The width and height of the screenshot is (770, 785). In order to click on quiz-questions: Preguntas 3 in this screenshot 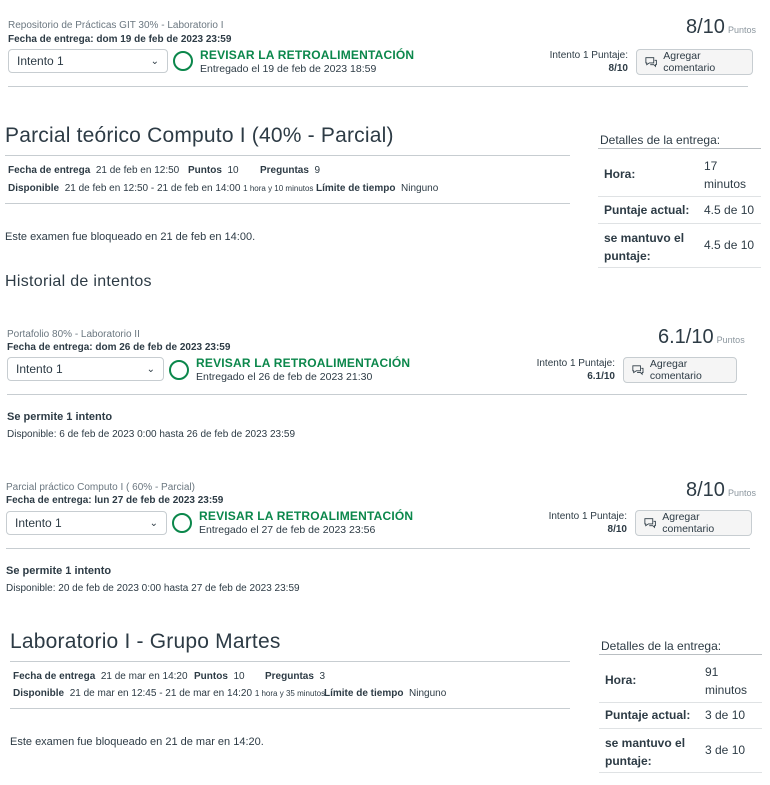, I will do `click(295, 676)`.